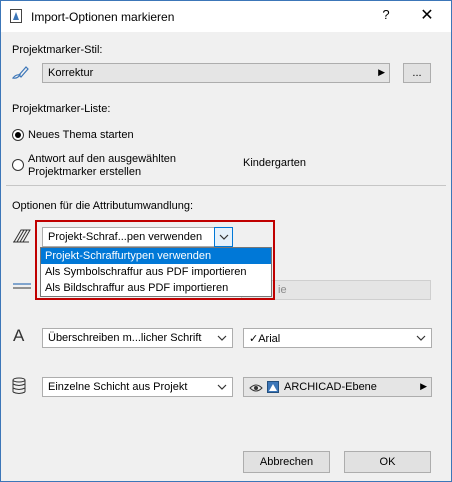  What do you see at coordinates (274, 163) in the screenshot?
I see `reply-marker-value: Kindergarten` at bounding box center [274, 163].